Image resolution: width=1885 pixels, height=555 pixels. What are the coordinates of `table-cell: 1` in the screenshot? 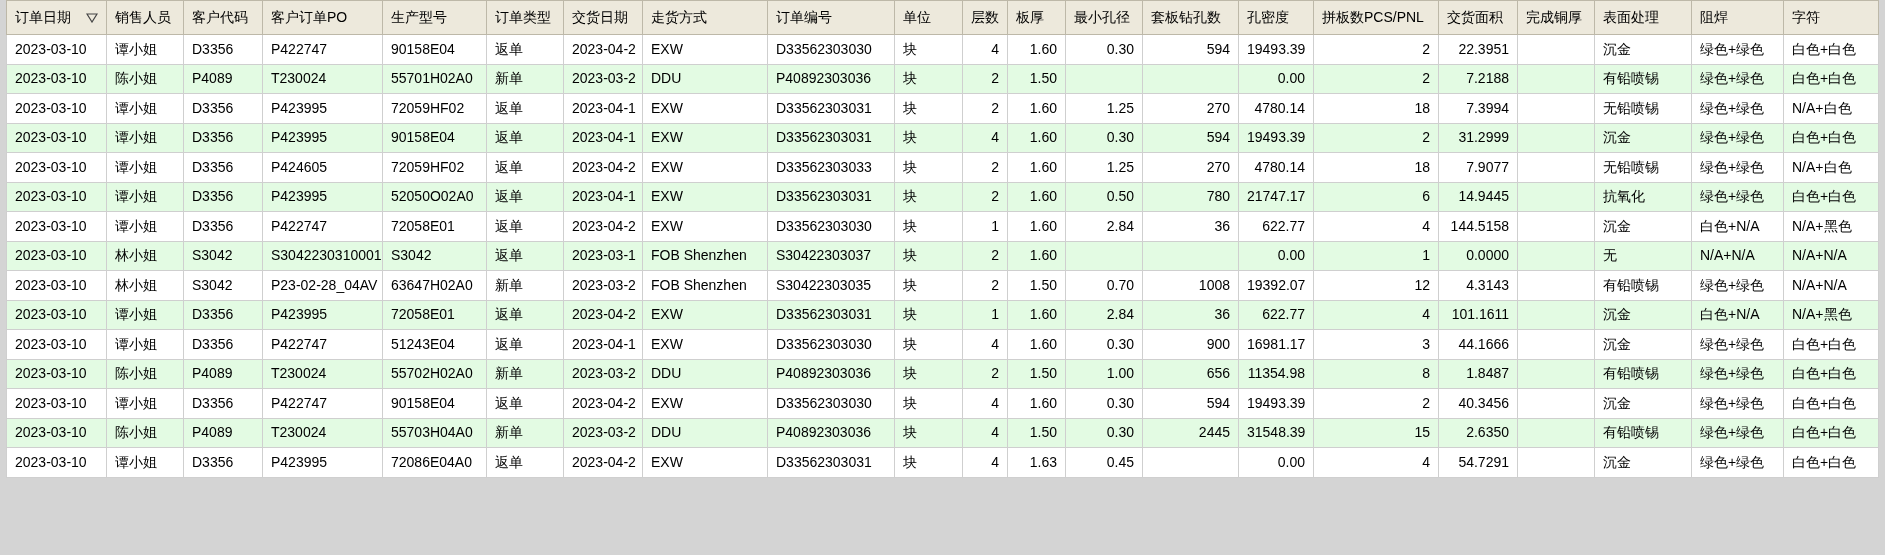 It's located at (1376, 256).